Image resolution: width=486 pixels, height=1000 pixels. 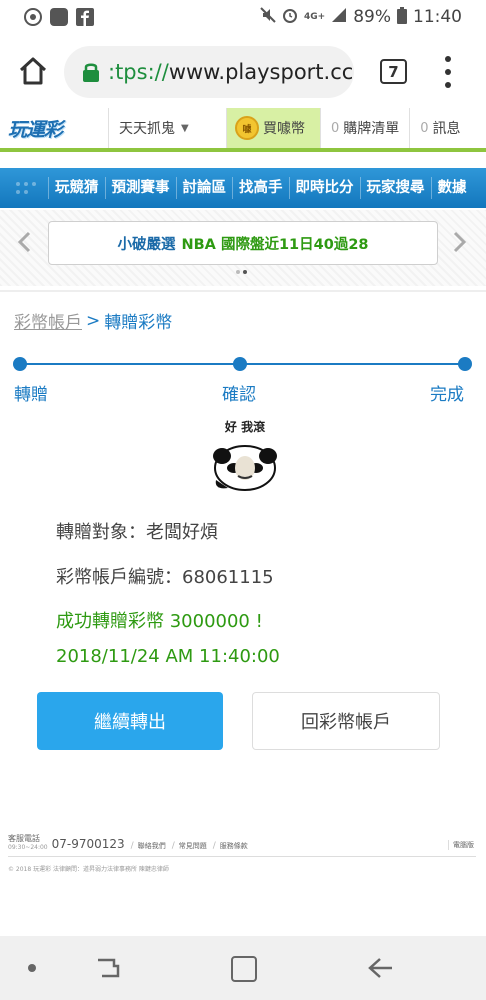 I want to click on footer-divider, so click(x=242, y=856).